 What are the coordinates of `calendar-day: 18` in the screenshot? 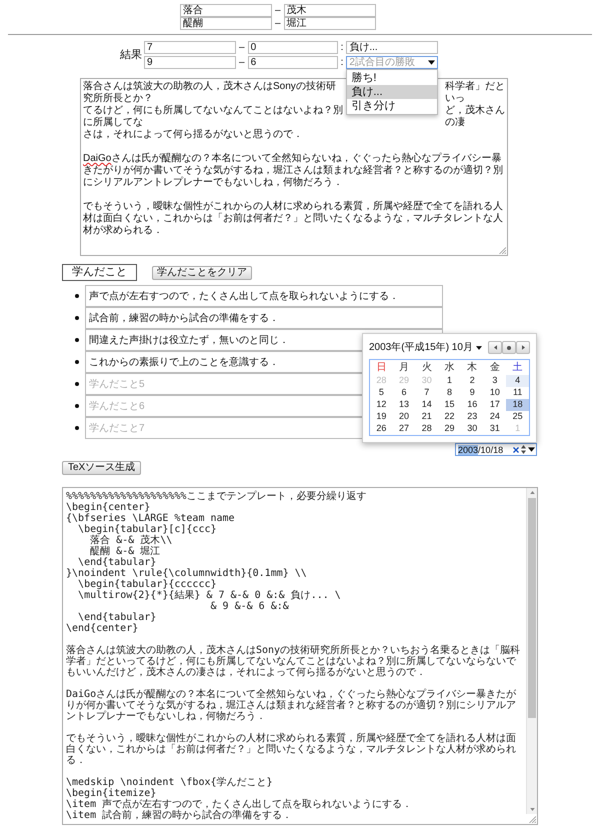 It's located at (517, 405).